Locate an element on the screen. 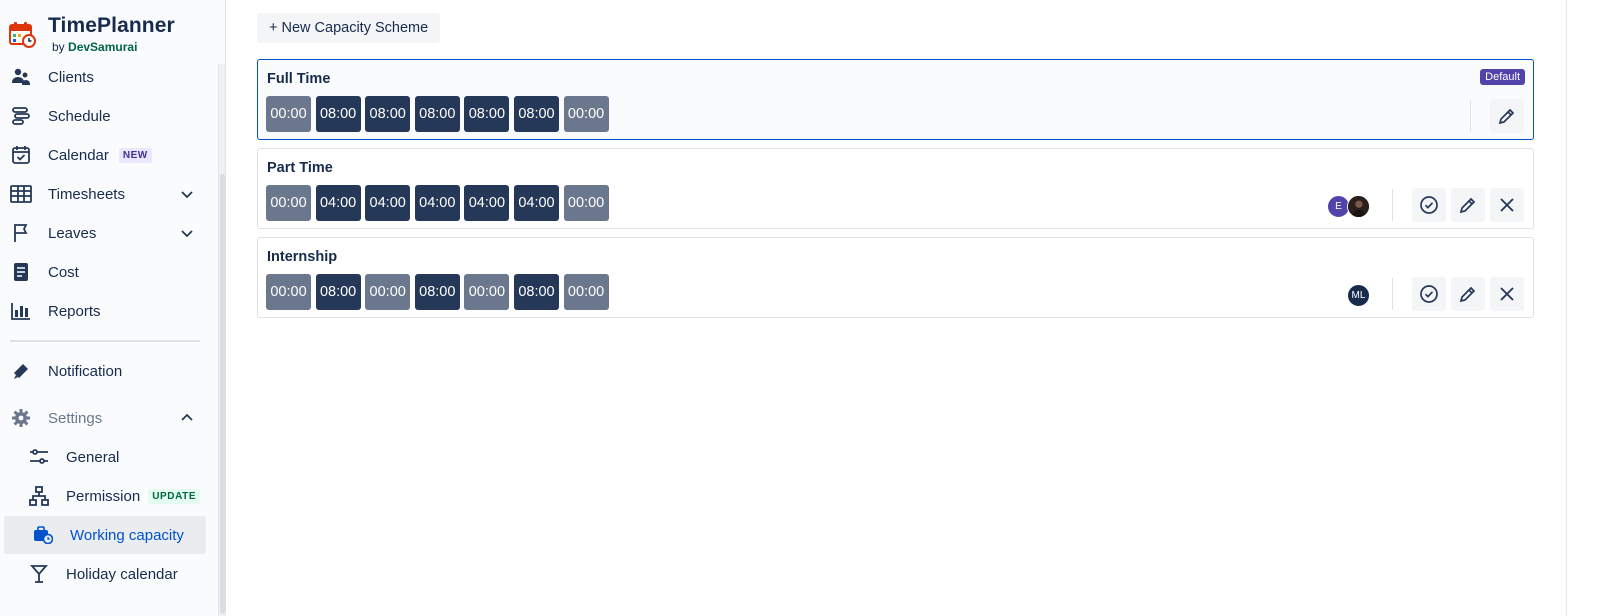 This screenshot has width=1609, height=616. sidebar-item-schedule: Schedule is located at coordinates (109, 116).